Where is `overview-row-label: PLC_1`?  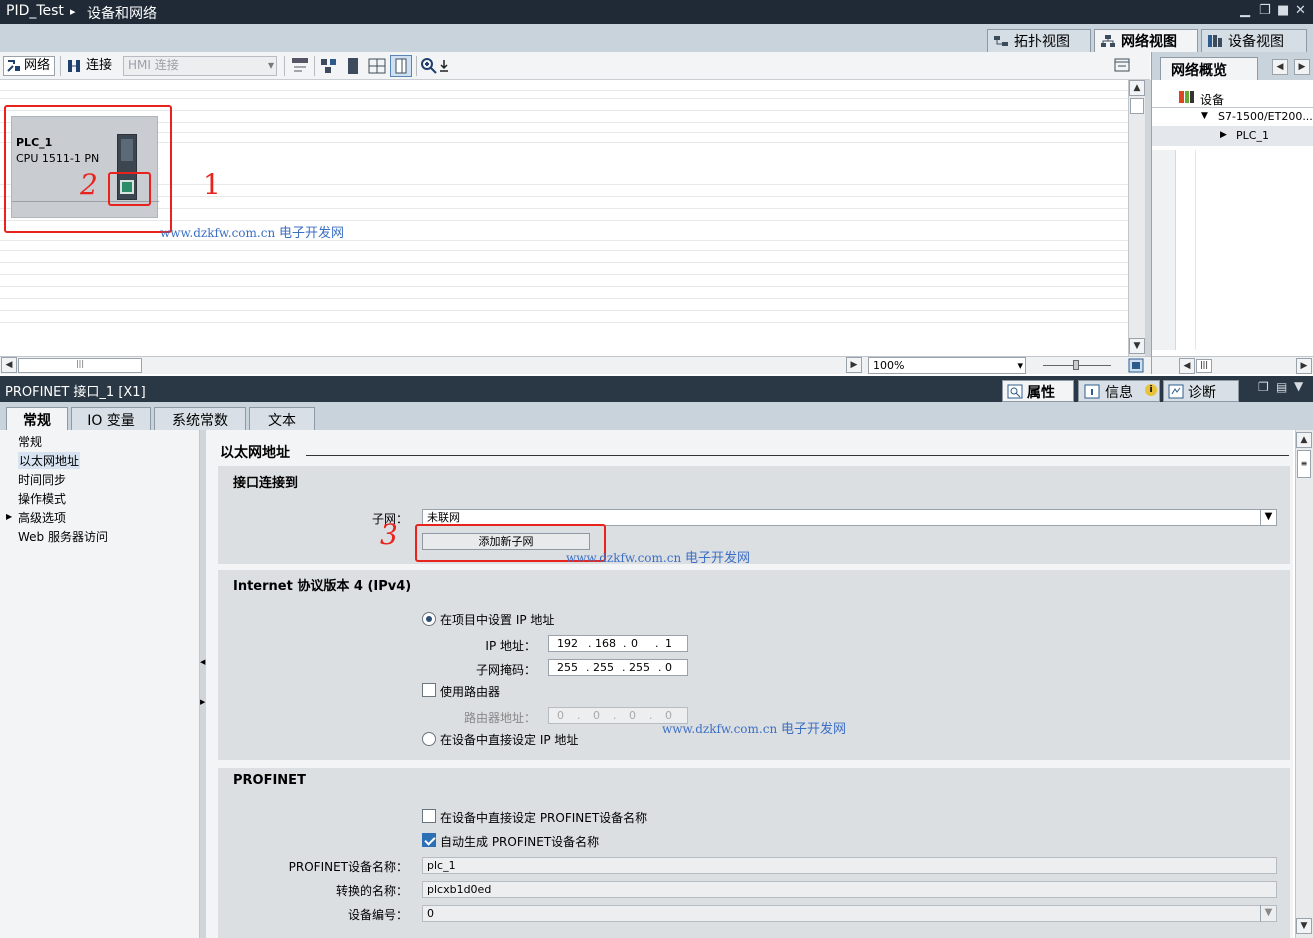
overview-row-label: PLC_1 is located at coordinates (1252, 135).